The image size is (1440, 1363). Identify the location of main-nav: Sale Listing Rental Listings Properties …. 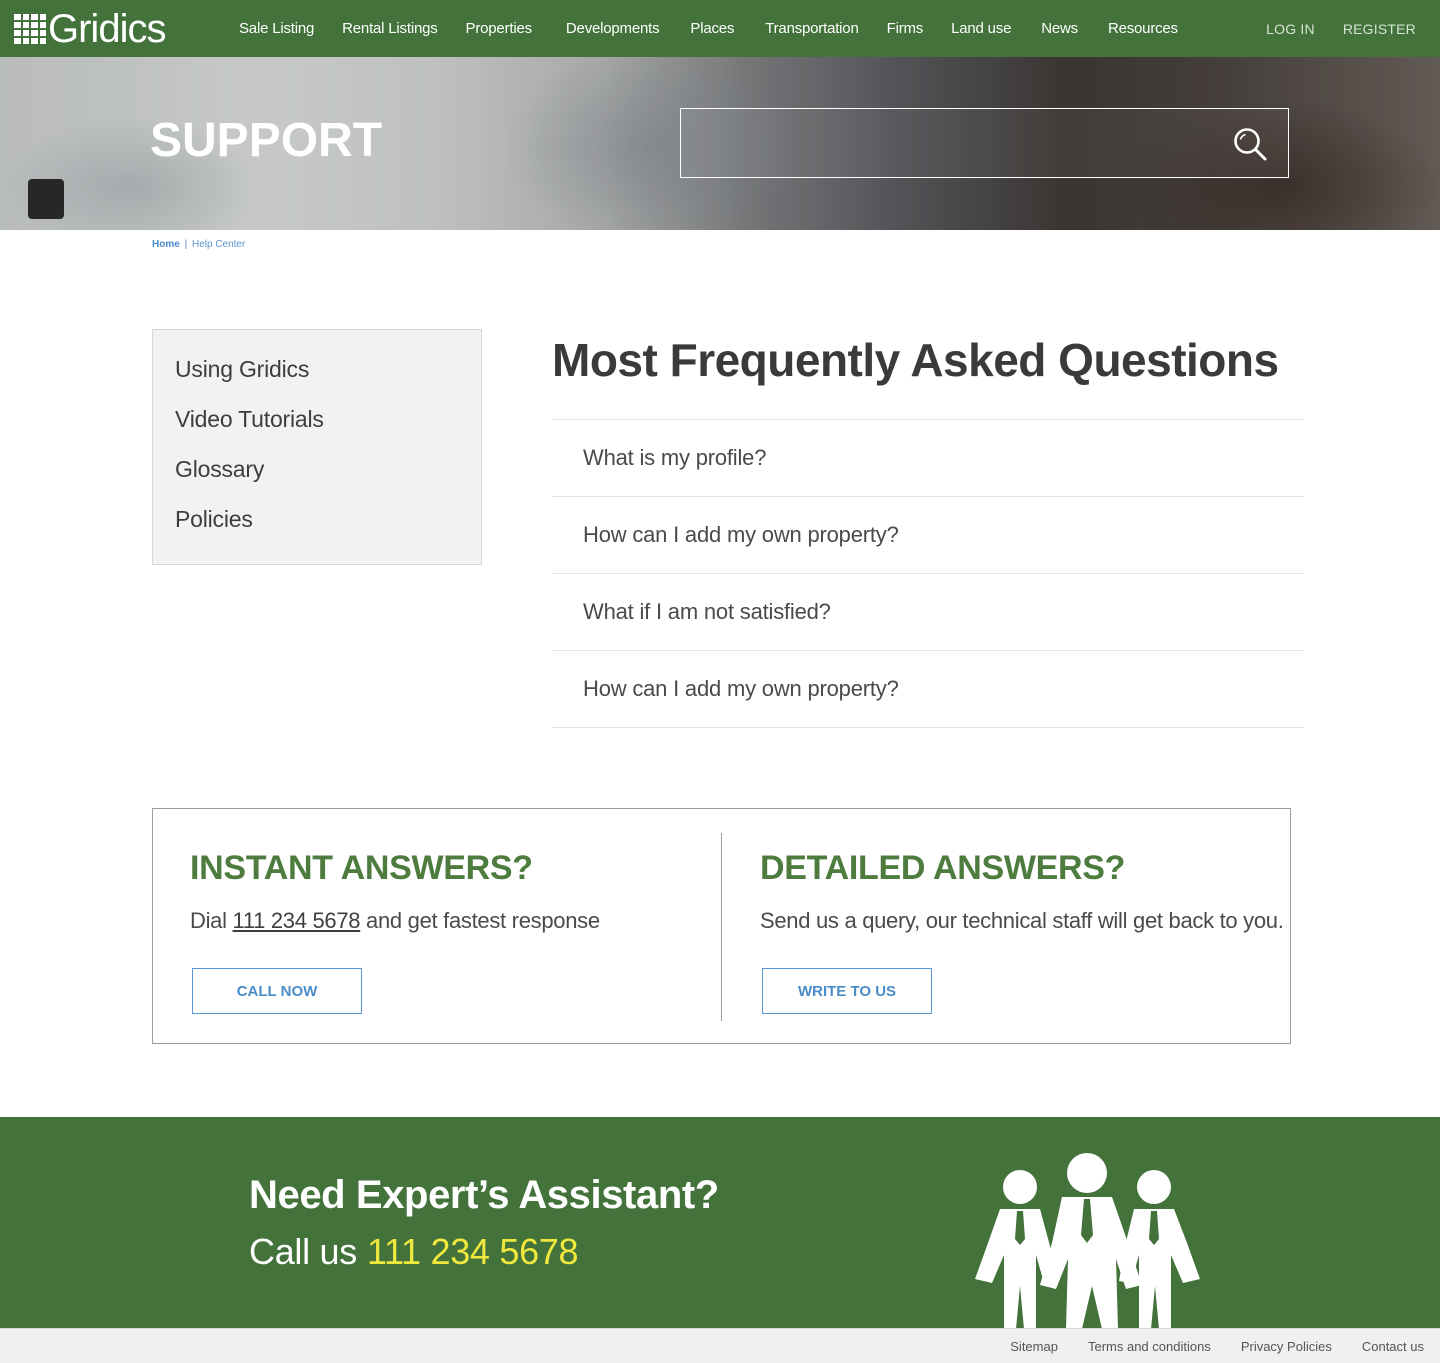
(708, 28).